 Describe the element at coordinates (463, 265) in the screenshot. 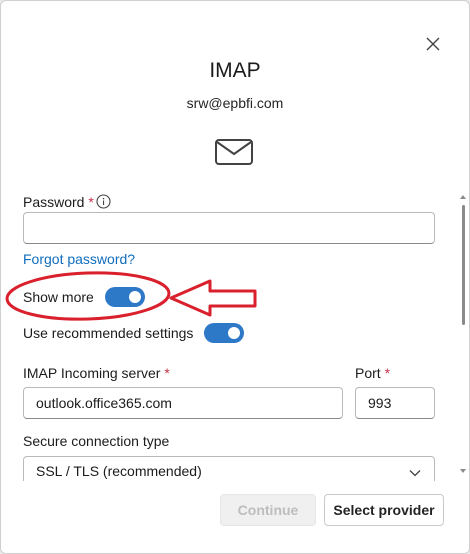

I see `scrollbar-thumb` at that location.